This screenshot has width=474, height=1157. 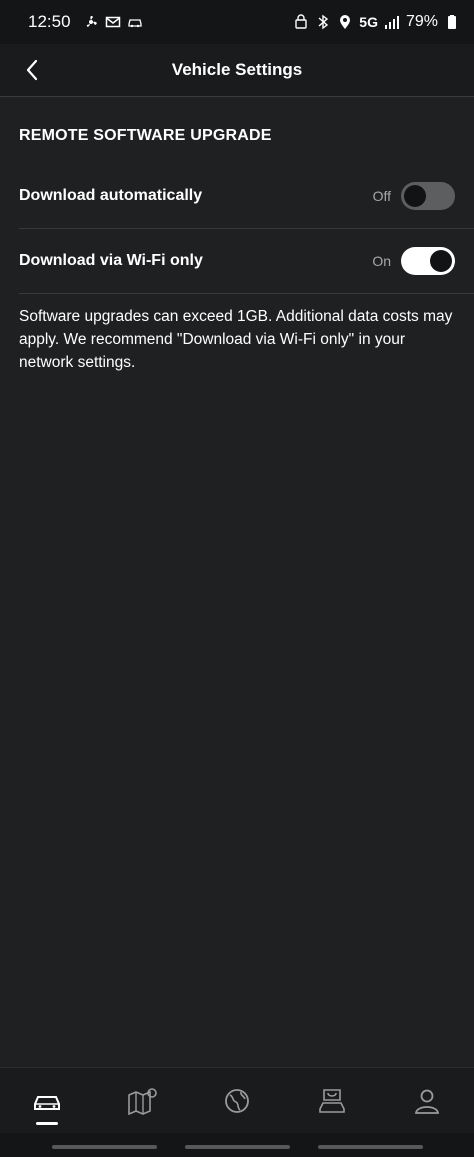 I want to click on nav-profile, so click(x=427, y=1101).